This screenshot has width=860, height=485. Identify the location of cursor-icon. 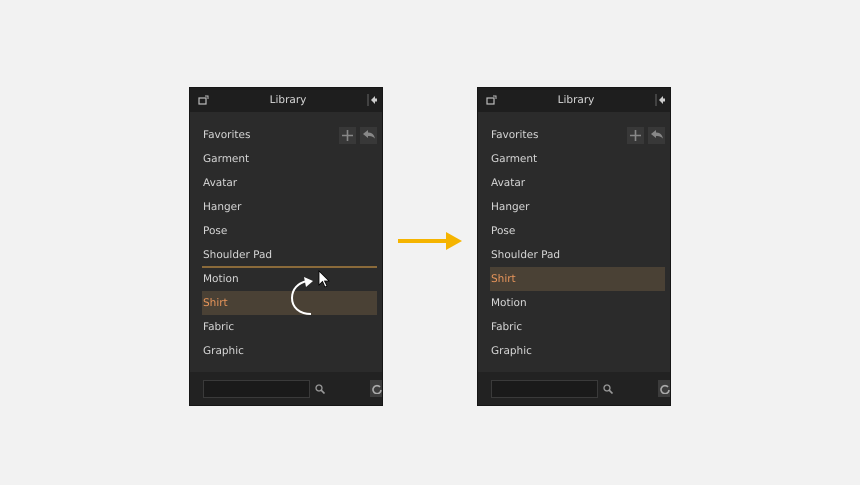
(324, 279).